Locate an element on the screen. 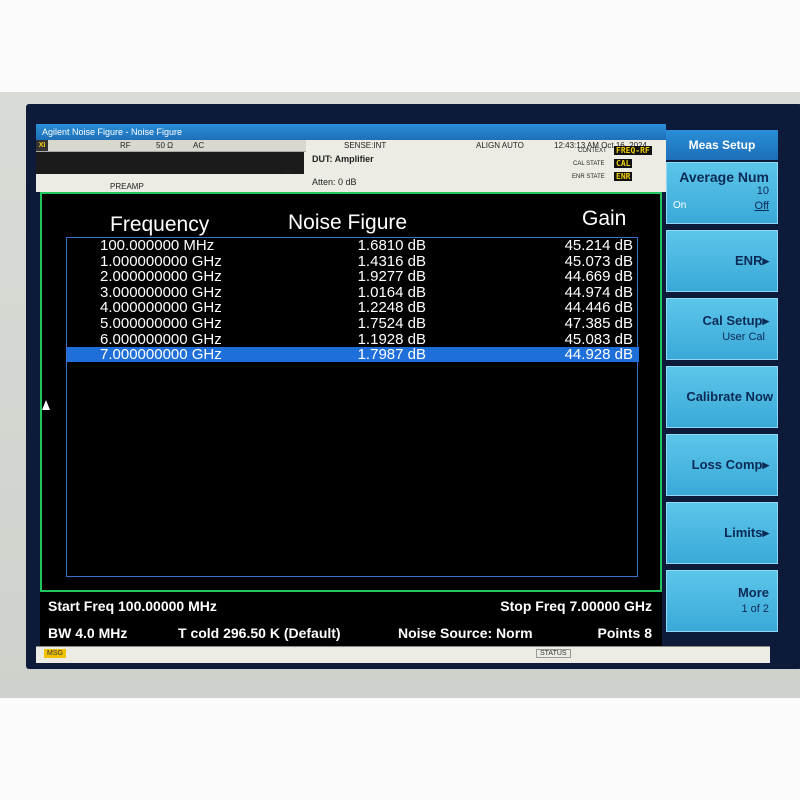 The width and height of the screenshot is (800, 800). enr-label: ENR▸ is located at coordinates (752, 260).